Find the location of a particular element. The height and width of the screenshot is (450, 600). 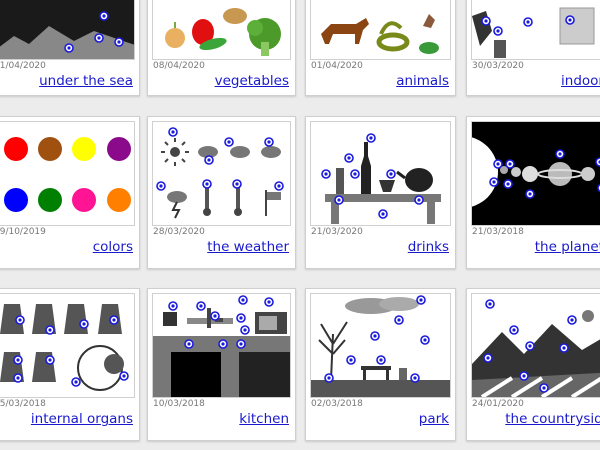

topic-card-under-the-sea: 01/04/2020 under the sea is located at coordinates (70, 48).